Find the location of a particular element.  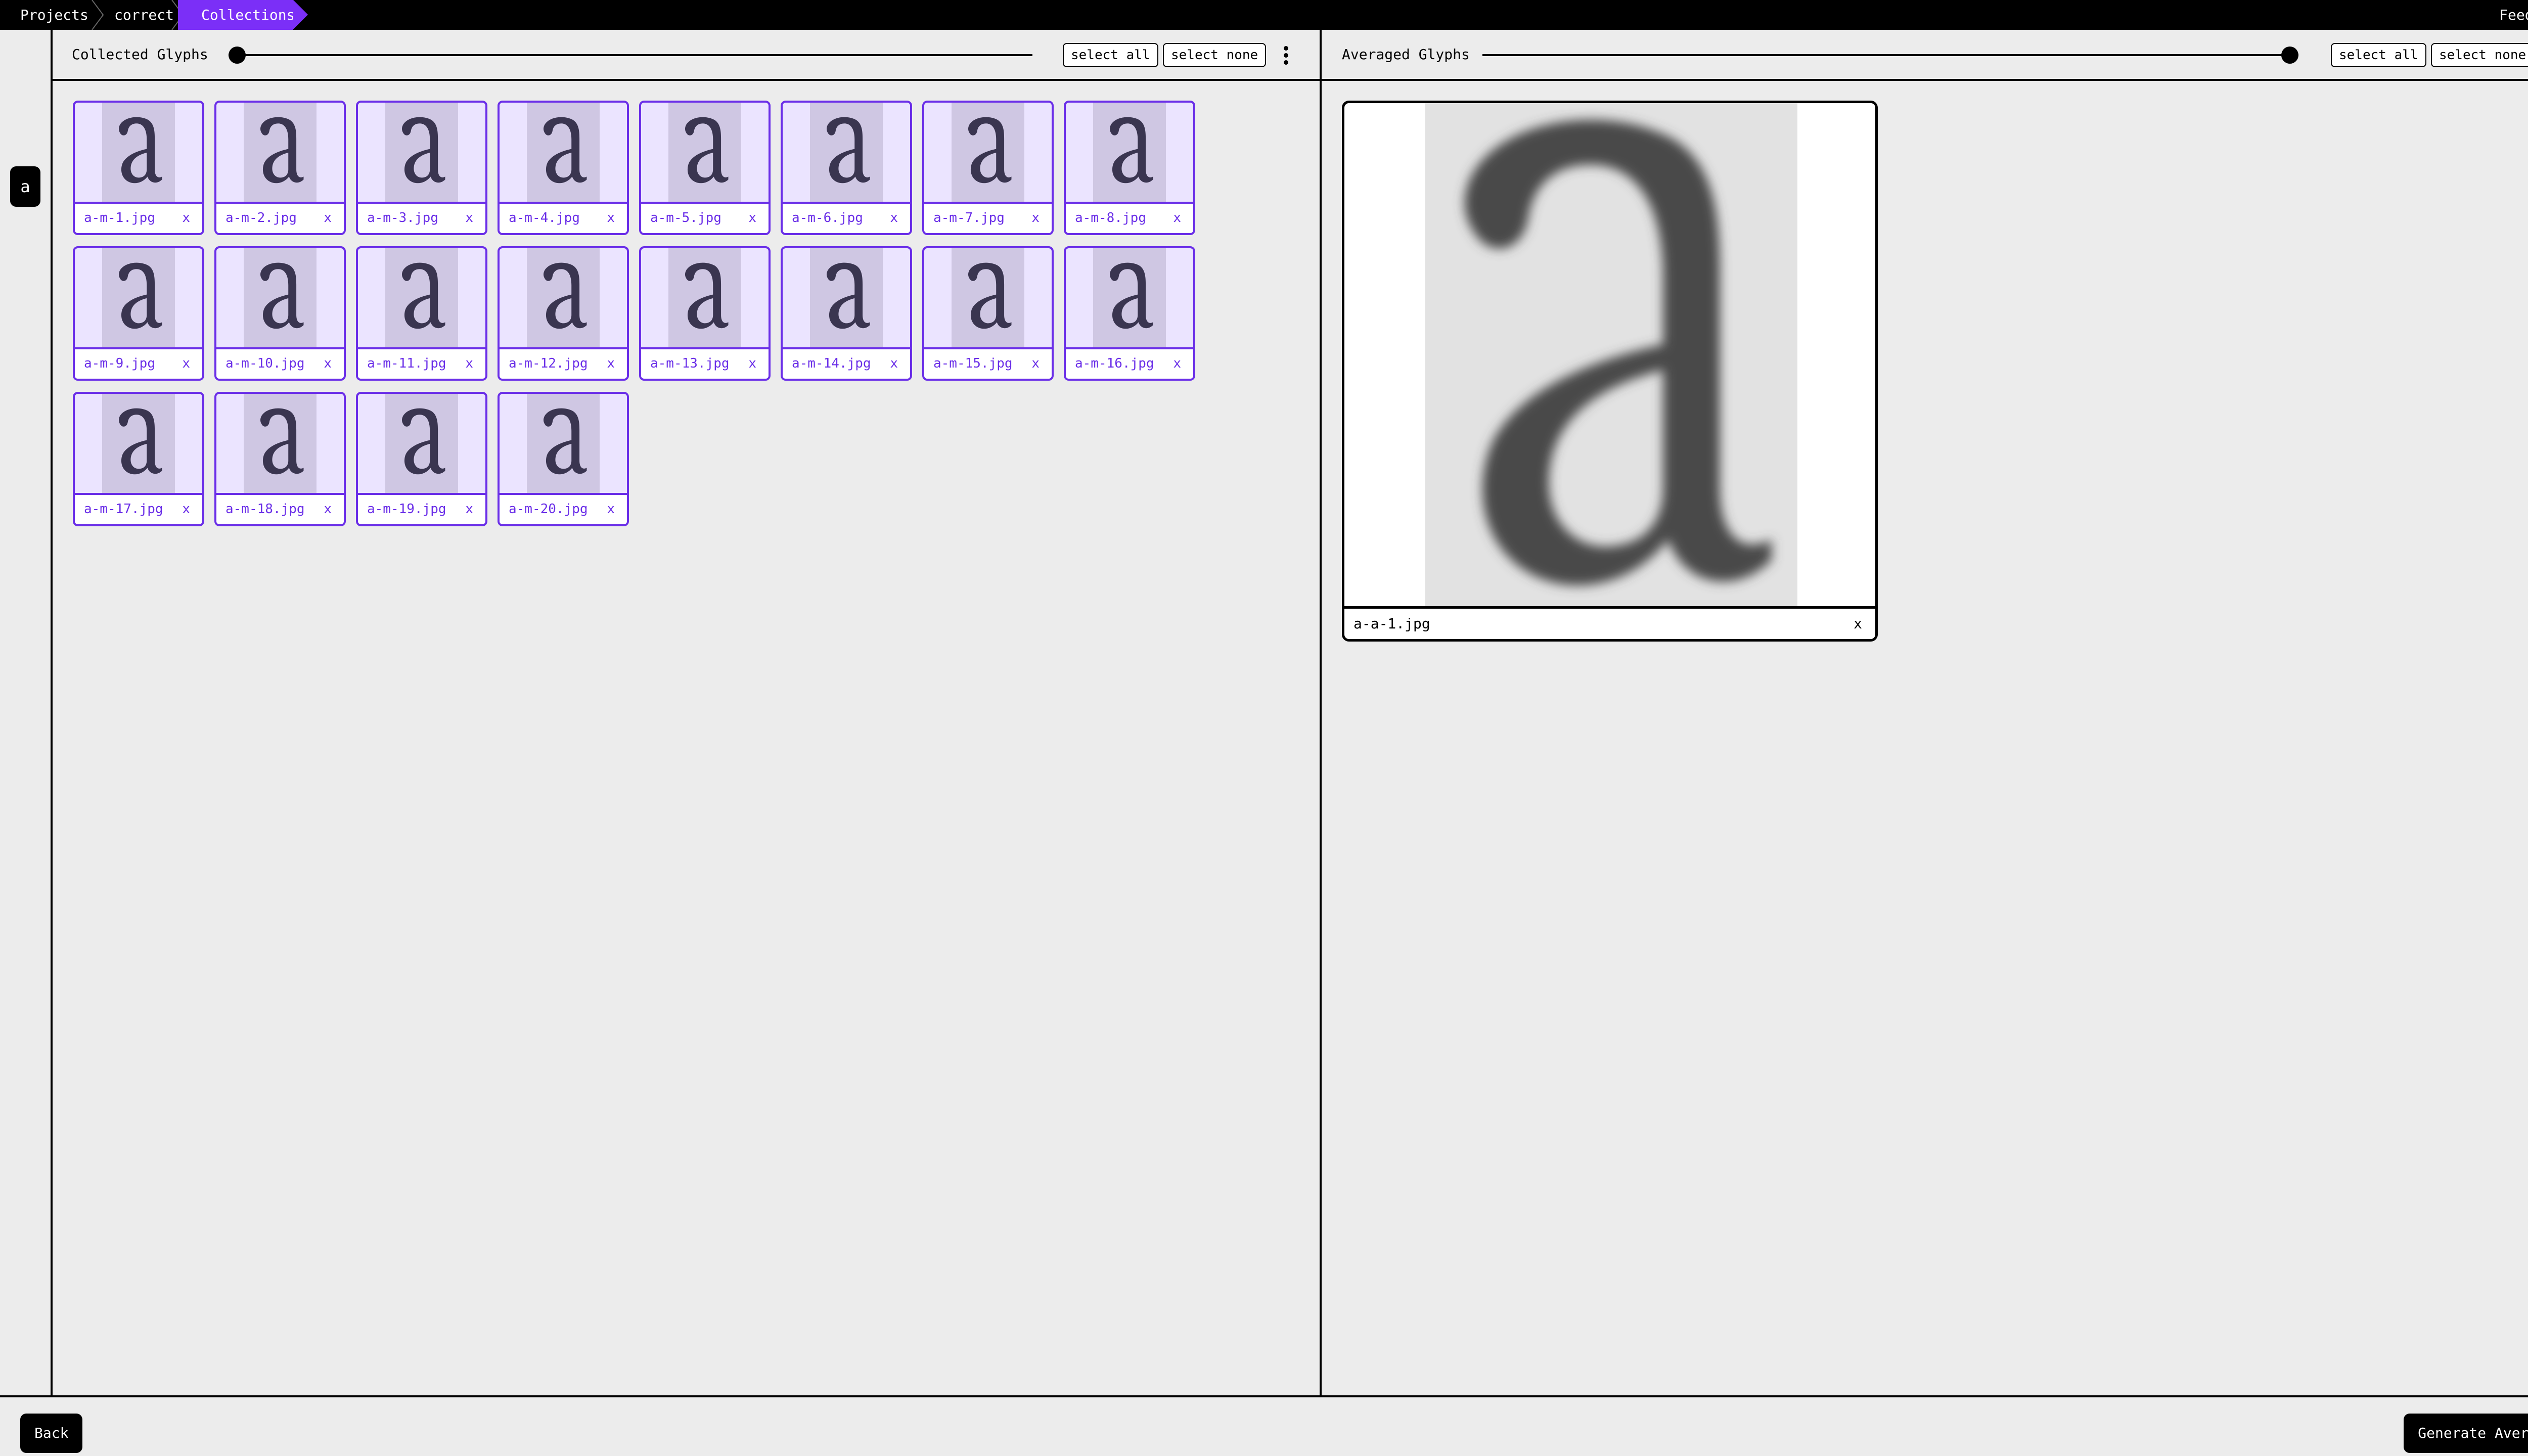

glyph-filename: a-m-19.jpg is located at coordinates (407, 509).